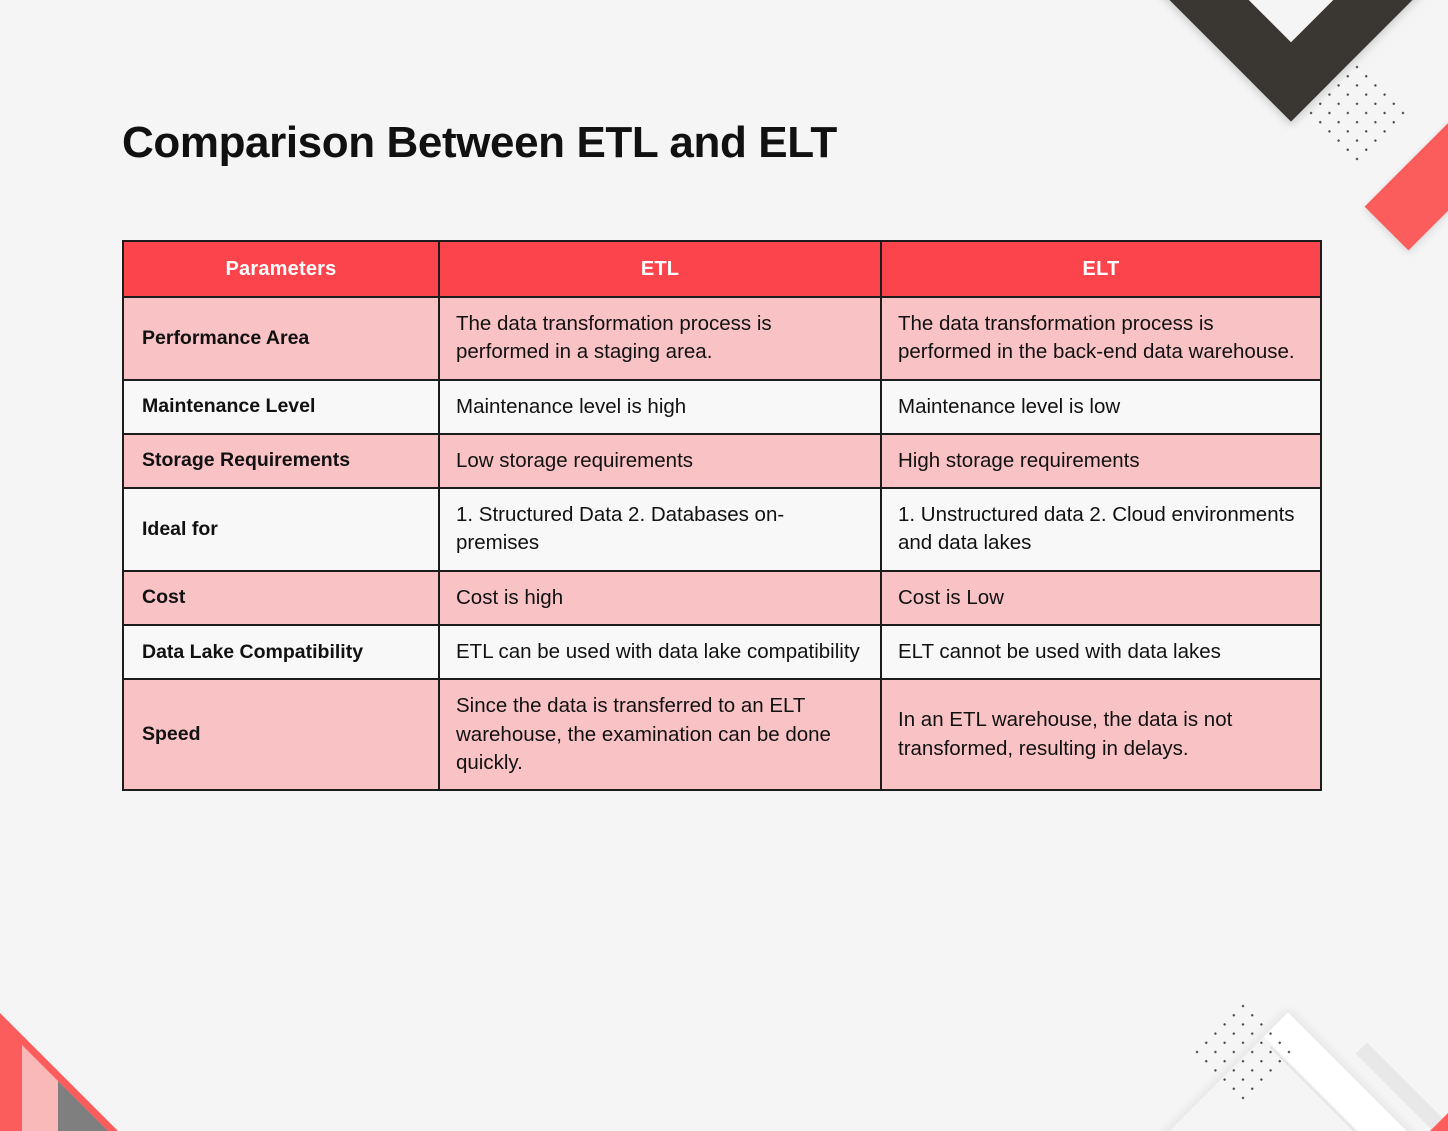 The width and height of the screenshot is (1448, 1131). I want to click on bottom-right-inner-chevron-icon, so click(1271, 1088).